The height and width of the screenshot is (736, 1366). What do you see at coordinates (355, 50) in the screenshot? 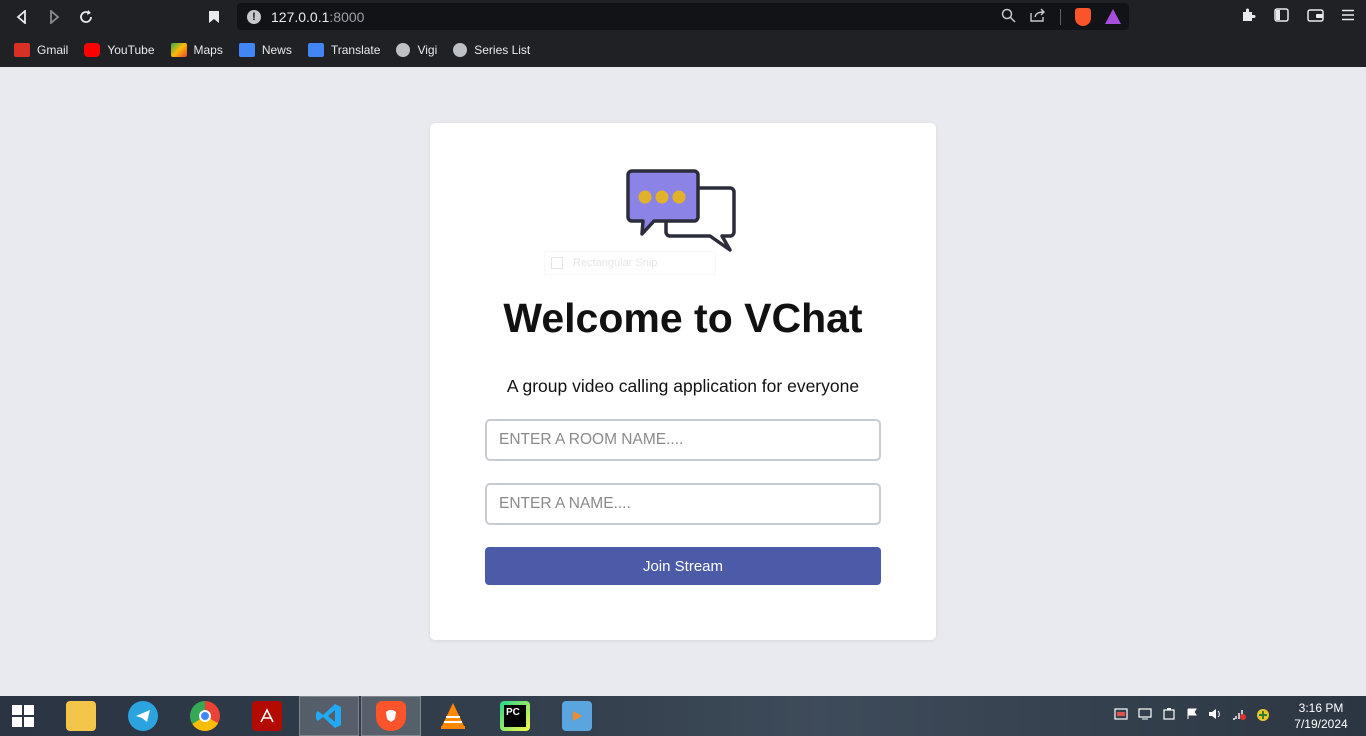
I see `bookmark-label: Translate` at bounding box center [355, 50].